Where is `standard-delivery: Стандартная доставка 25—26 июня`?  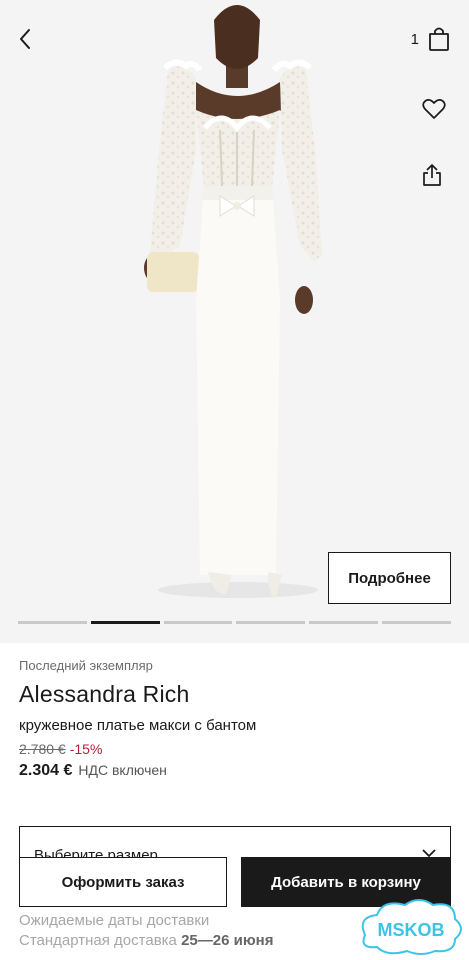
standard-delivery: Стандартная доставка 25—26 июня is located at coordinates (184, 940).